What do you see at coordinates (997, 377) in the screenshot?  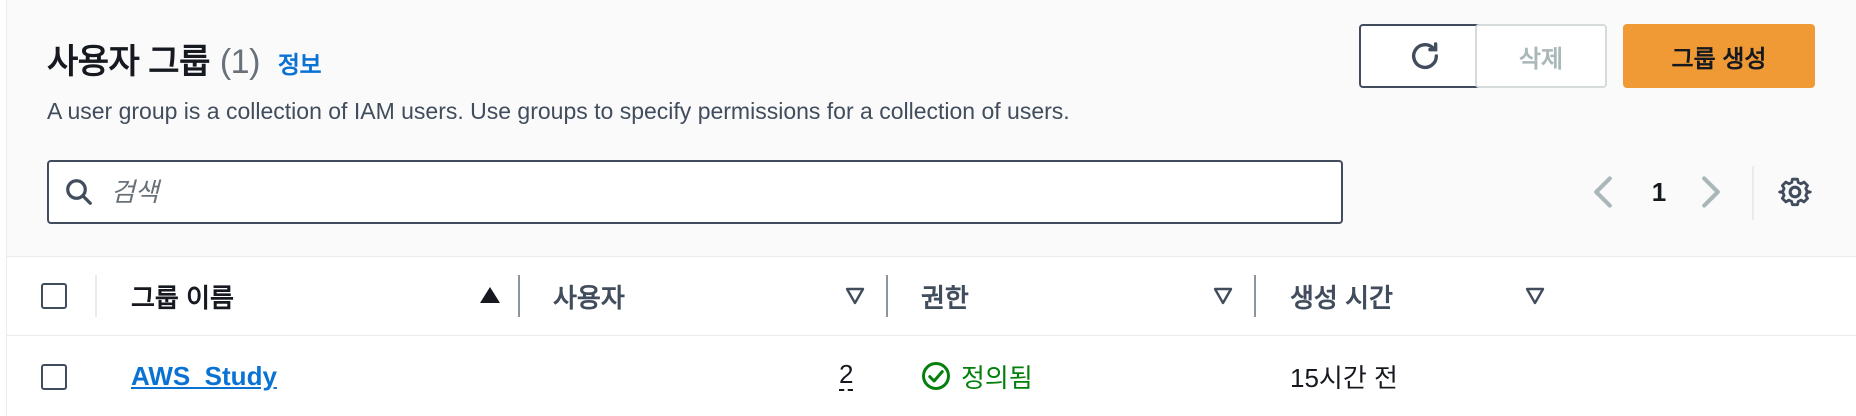 I see `permission-status-text: 정의됨` at bounding box center [997, 377].